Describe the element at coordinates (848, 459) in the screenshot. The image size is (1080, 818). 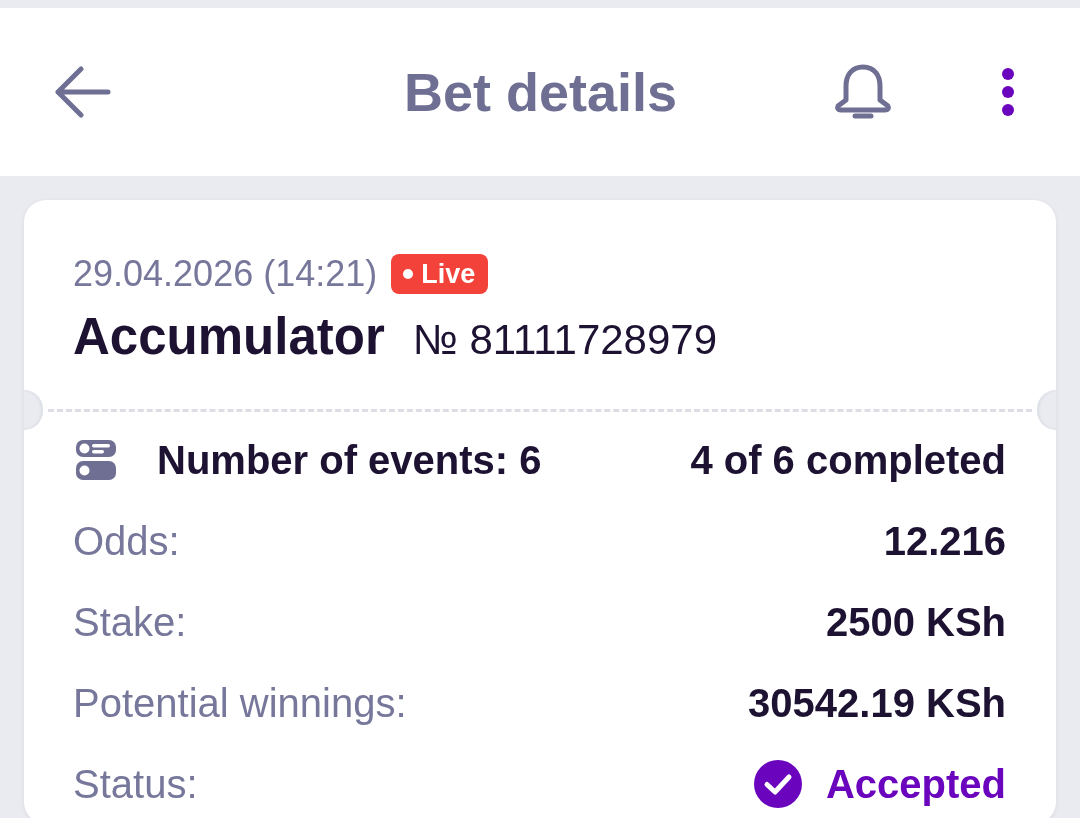
I see `completed-count-text: 4 of 6 completed` at that location.